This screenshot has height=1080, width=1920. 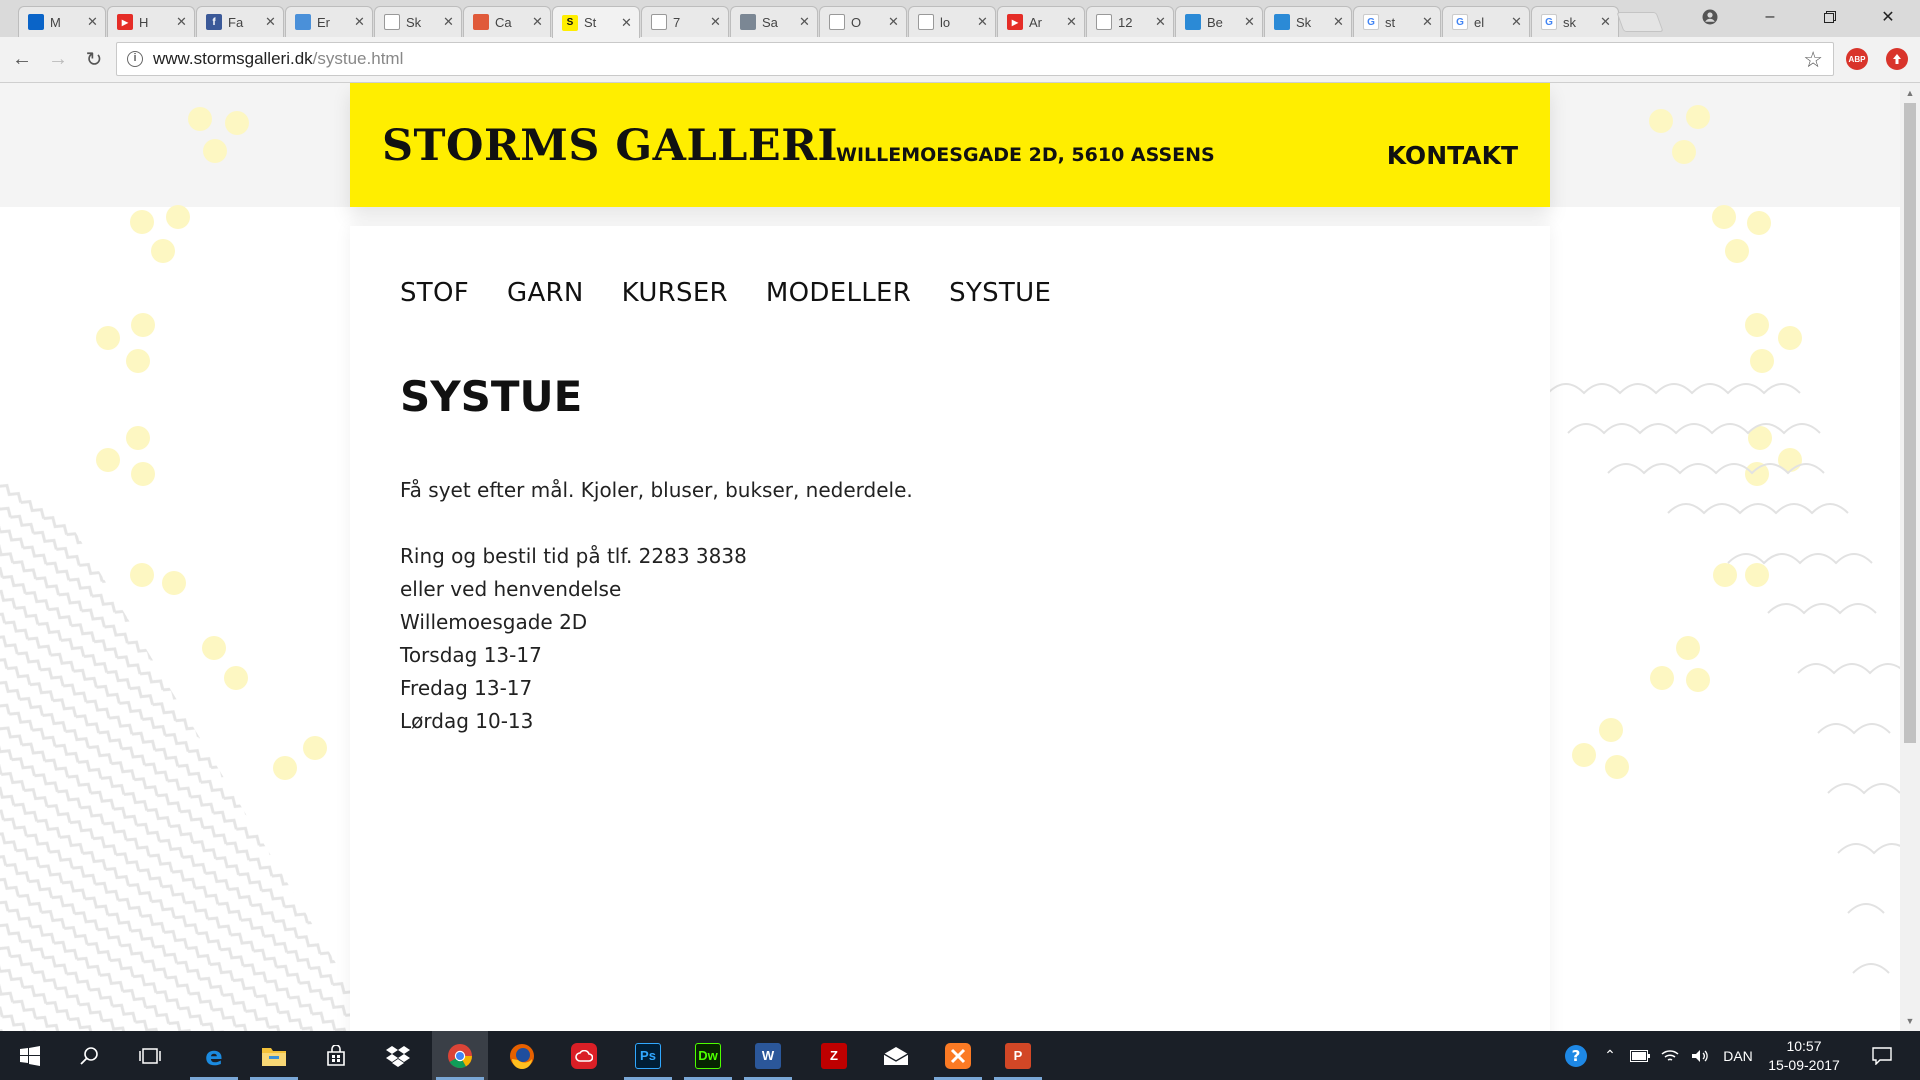 I want to click on site-logo: STORMS GALLERI, so click(x=610, y=146).